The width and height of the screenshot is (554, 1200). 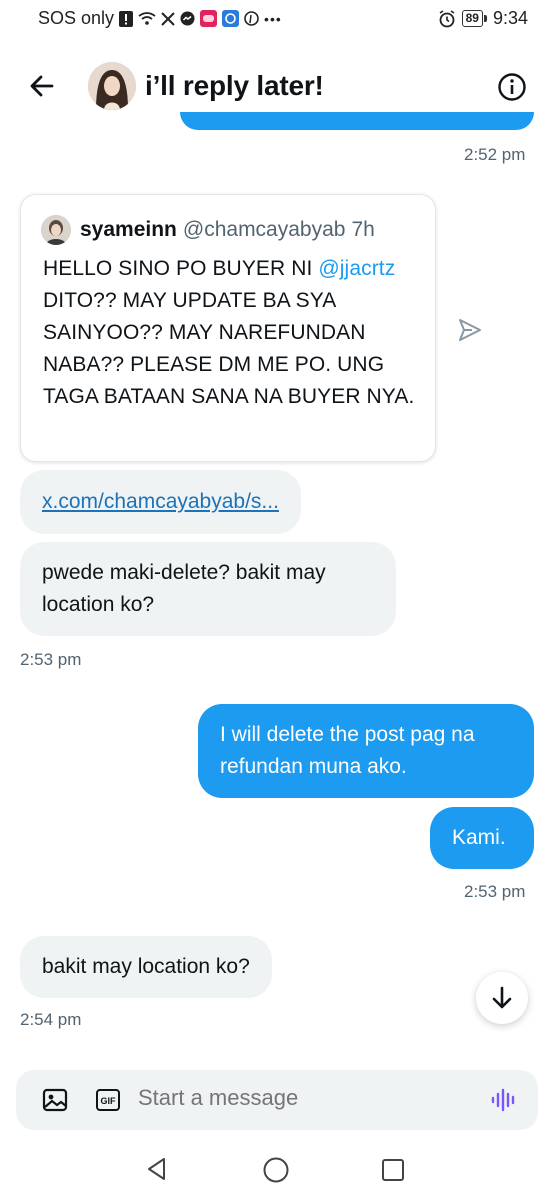 What do you see at coordinates (76, 18) in the screenshot?
I see `carrier-label: SOS only` at bounding box center [76, 18].